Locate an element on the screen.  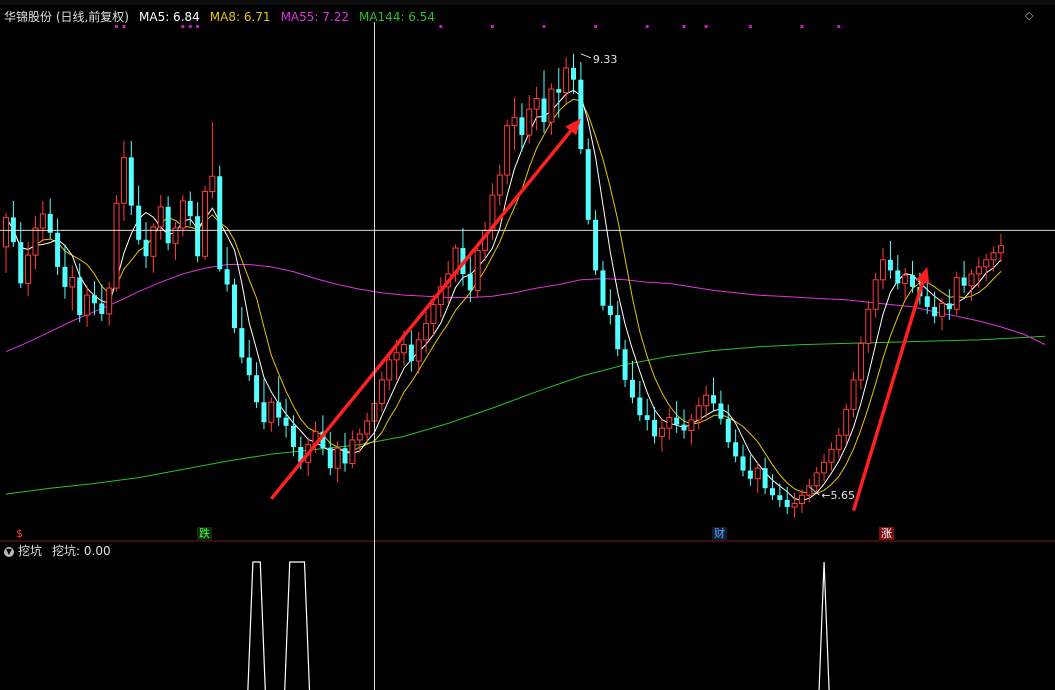
low-price-label: ←5.65 is located at coordinates (838, 495).